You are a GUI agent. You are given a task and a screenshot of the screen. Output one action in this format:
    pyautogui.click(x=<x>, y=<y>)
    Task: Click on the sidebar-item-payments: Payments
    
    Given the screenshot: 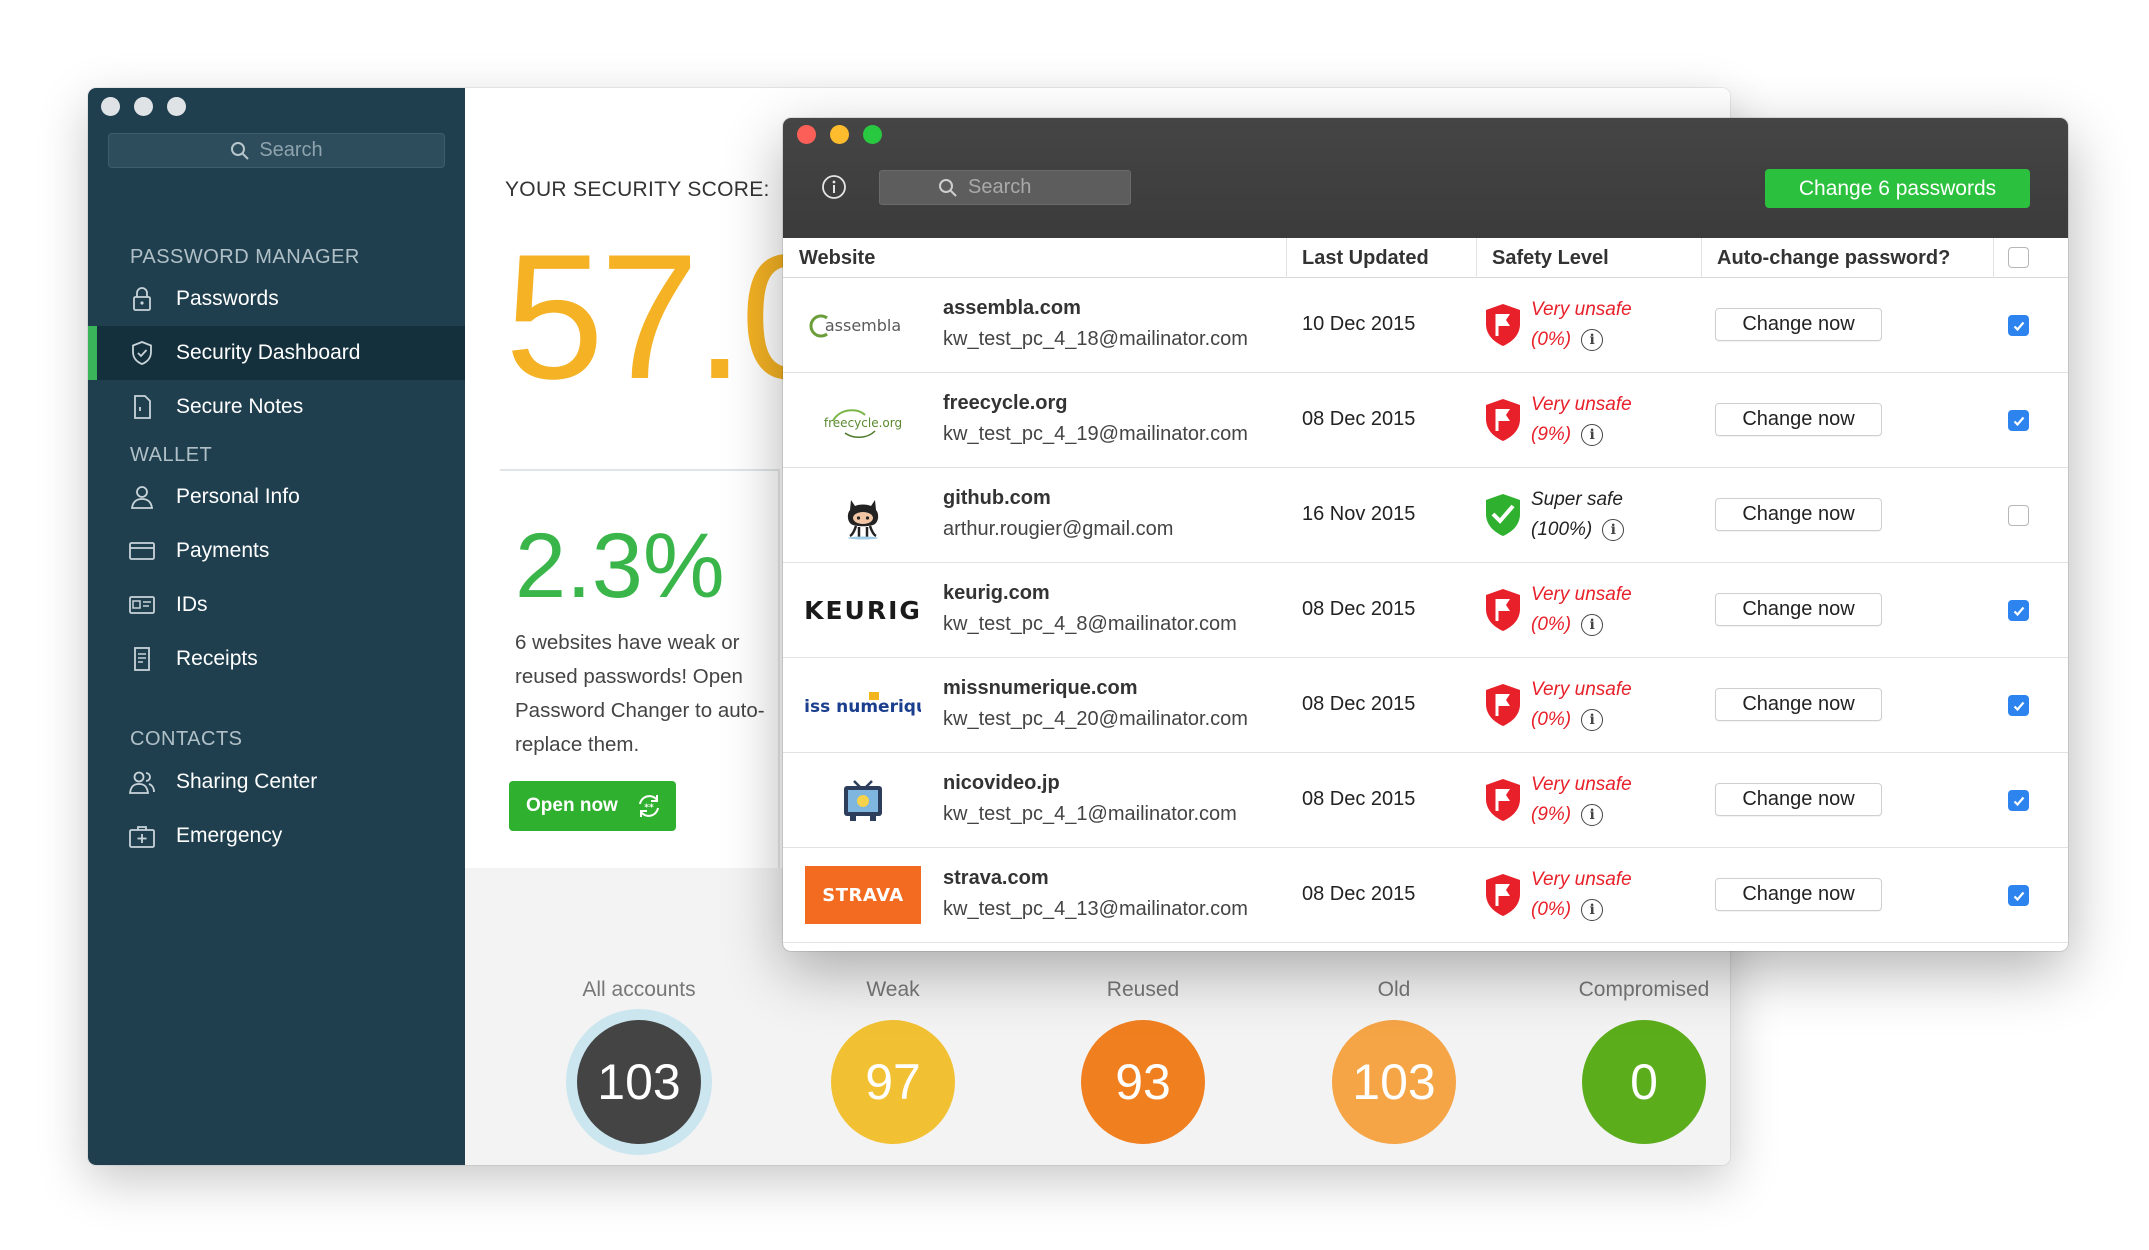 What is the action you would take?
    pyautogui.click(x=276, y=551)
    